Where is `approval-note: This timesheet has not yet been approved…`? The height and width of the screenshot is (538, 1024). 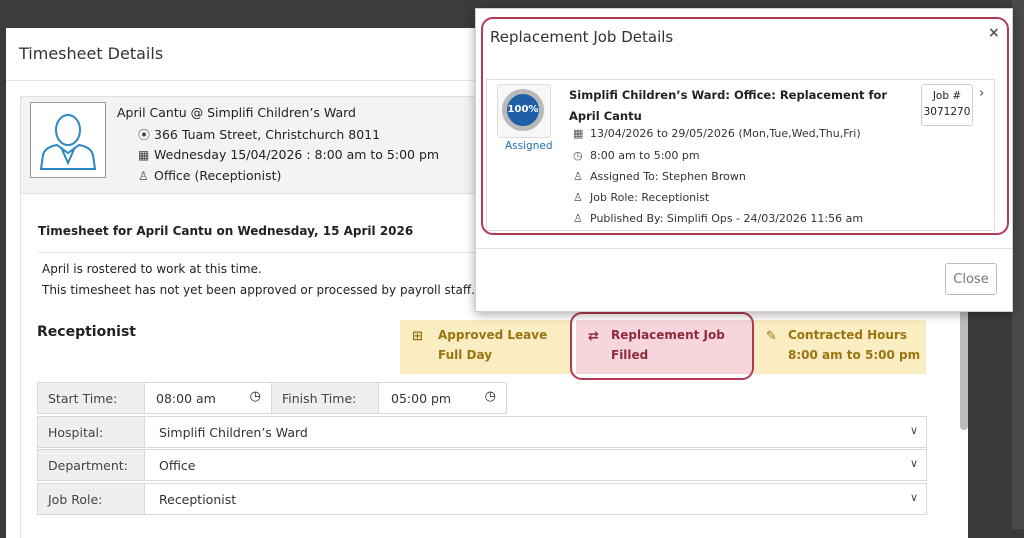 approval-note: This timesheet has not yet been approved… is located at coordinates (258, 290).